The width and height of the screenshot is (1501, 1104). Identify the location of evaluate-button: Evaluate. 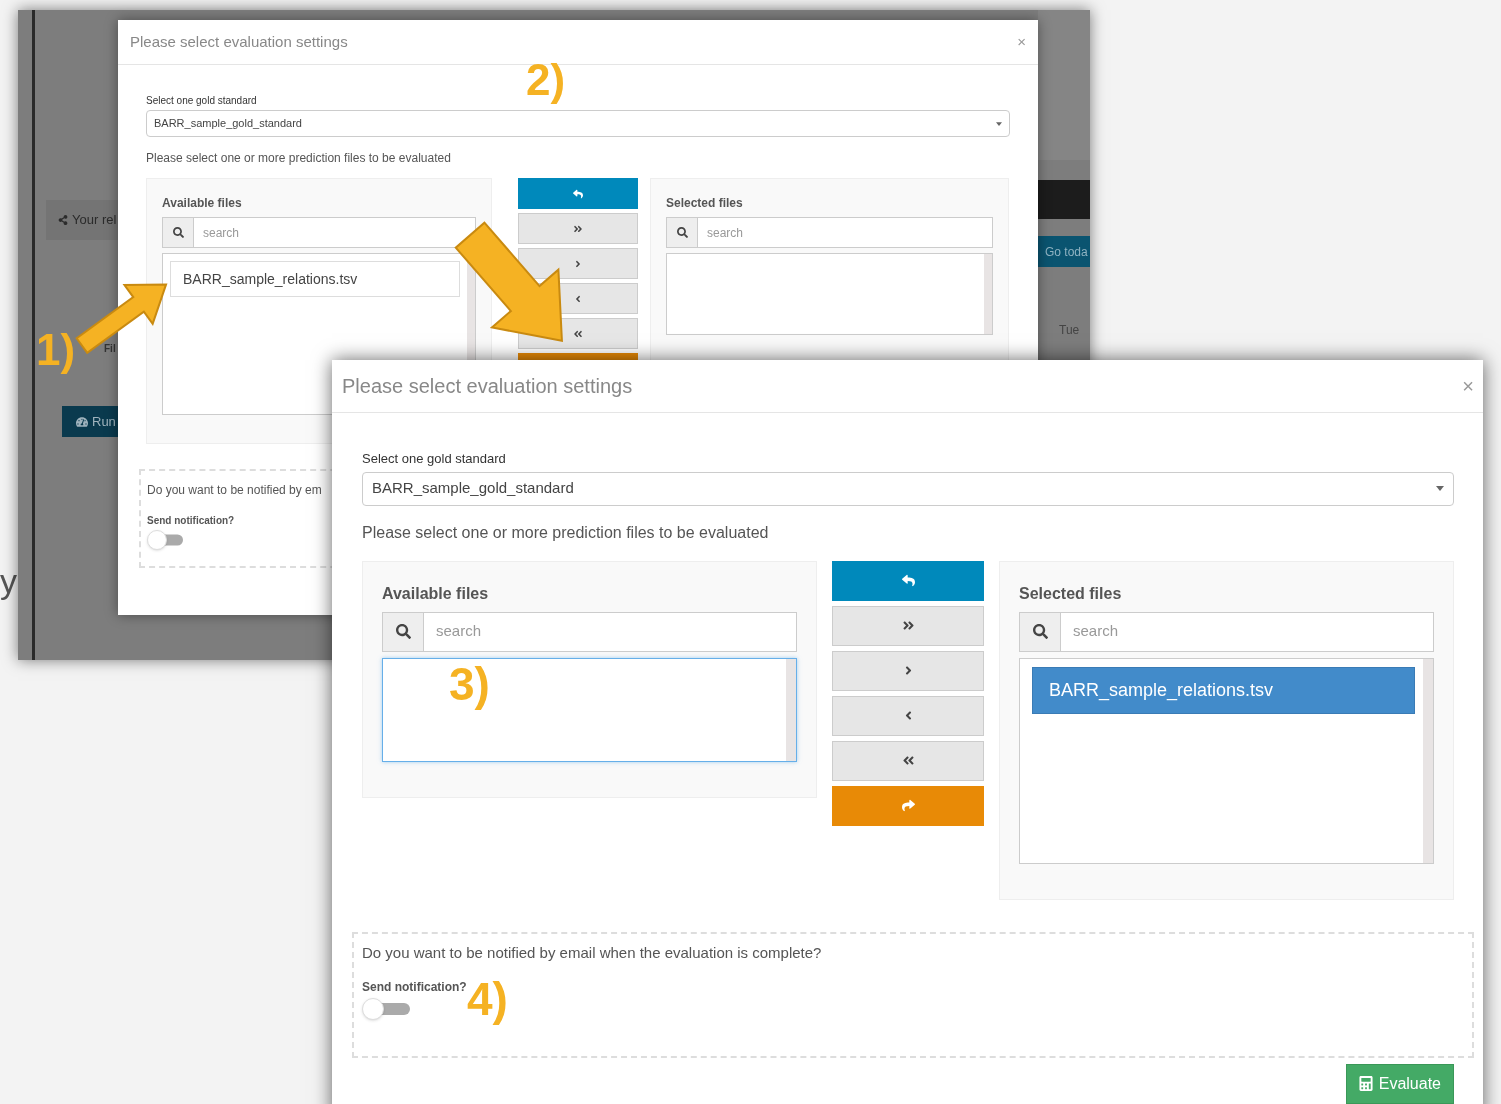
(1399, 1083).